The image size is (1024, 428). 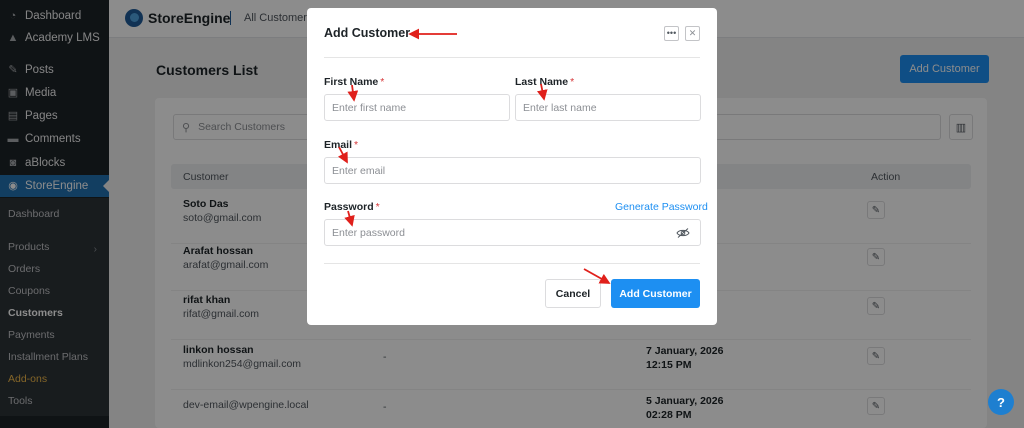 What do you see at coordinates (343, 155) in the screenshot?
I see `annotation-arrow-email` at bounding box center [343, 155].